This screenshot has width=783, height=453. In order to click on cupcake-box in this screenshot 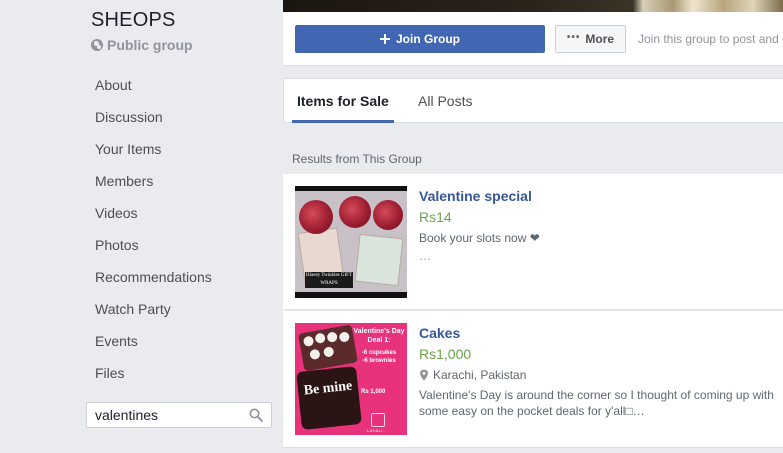, I will do `click(328, 348)`.